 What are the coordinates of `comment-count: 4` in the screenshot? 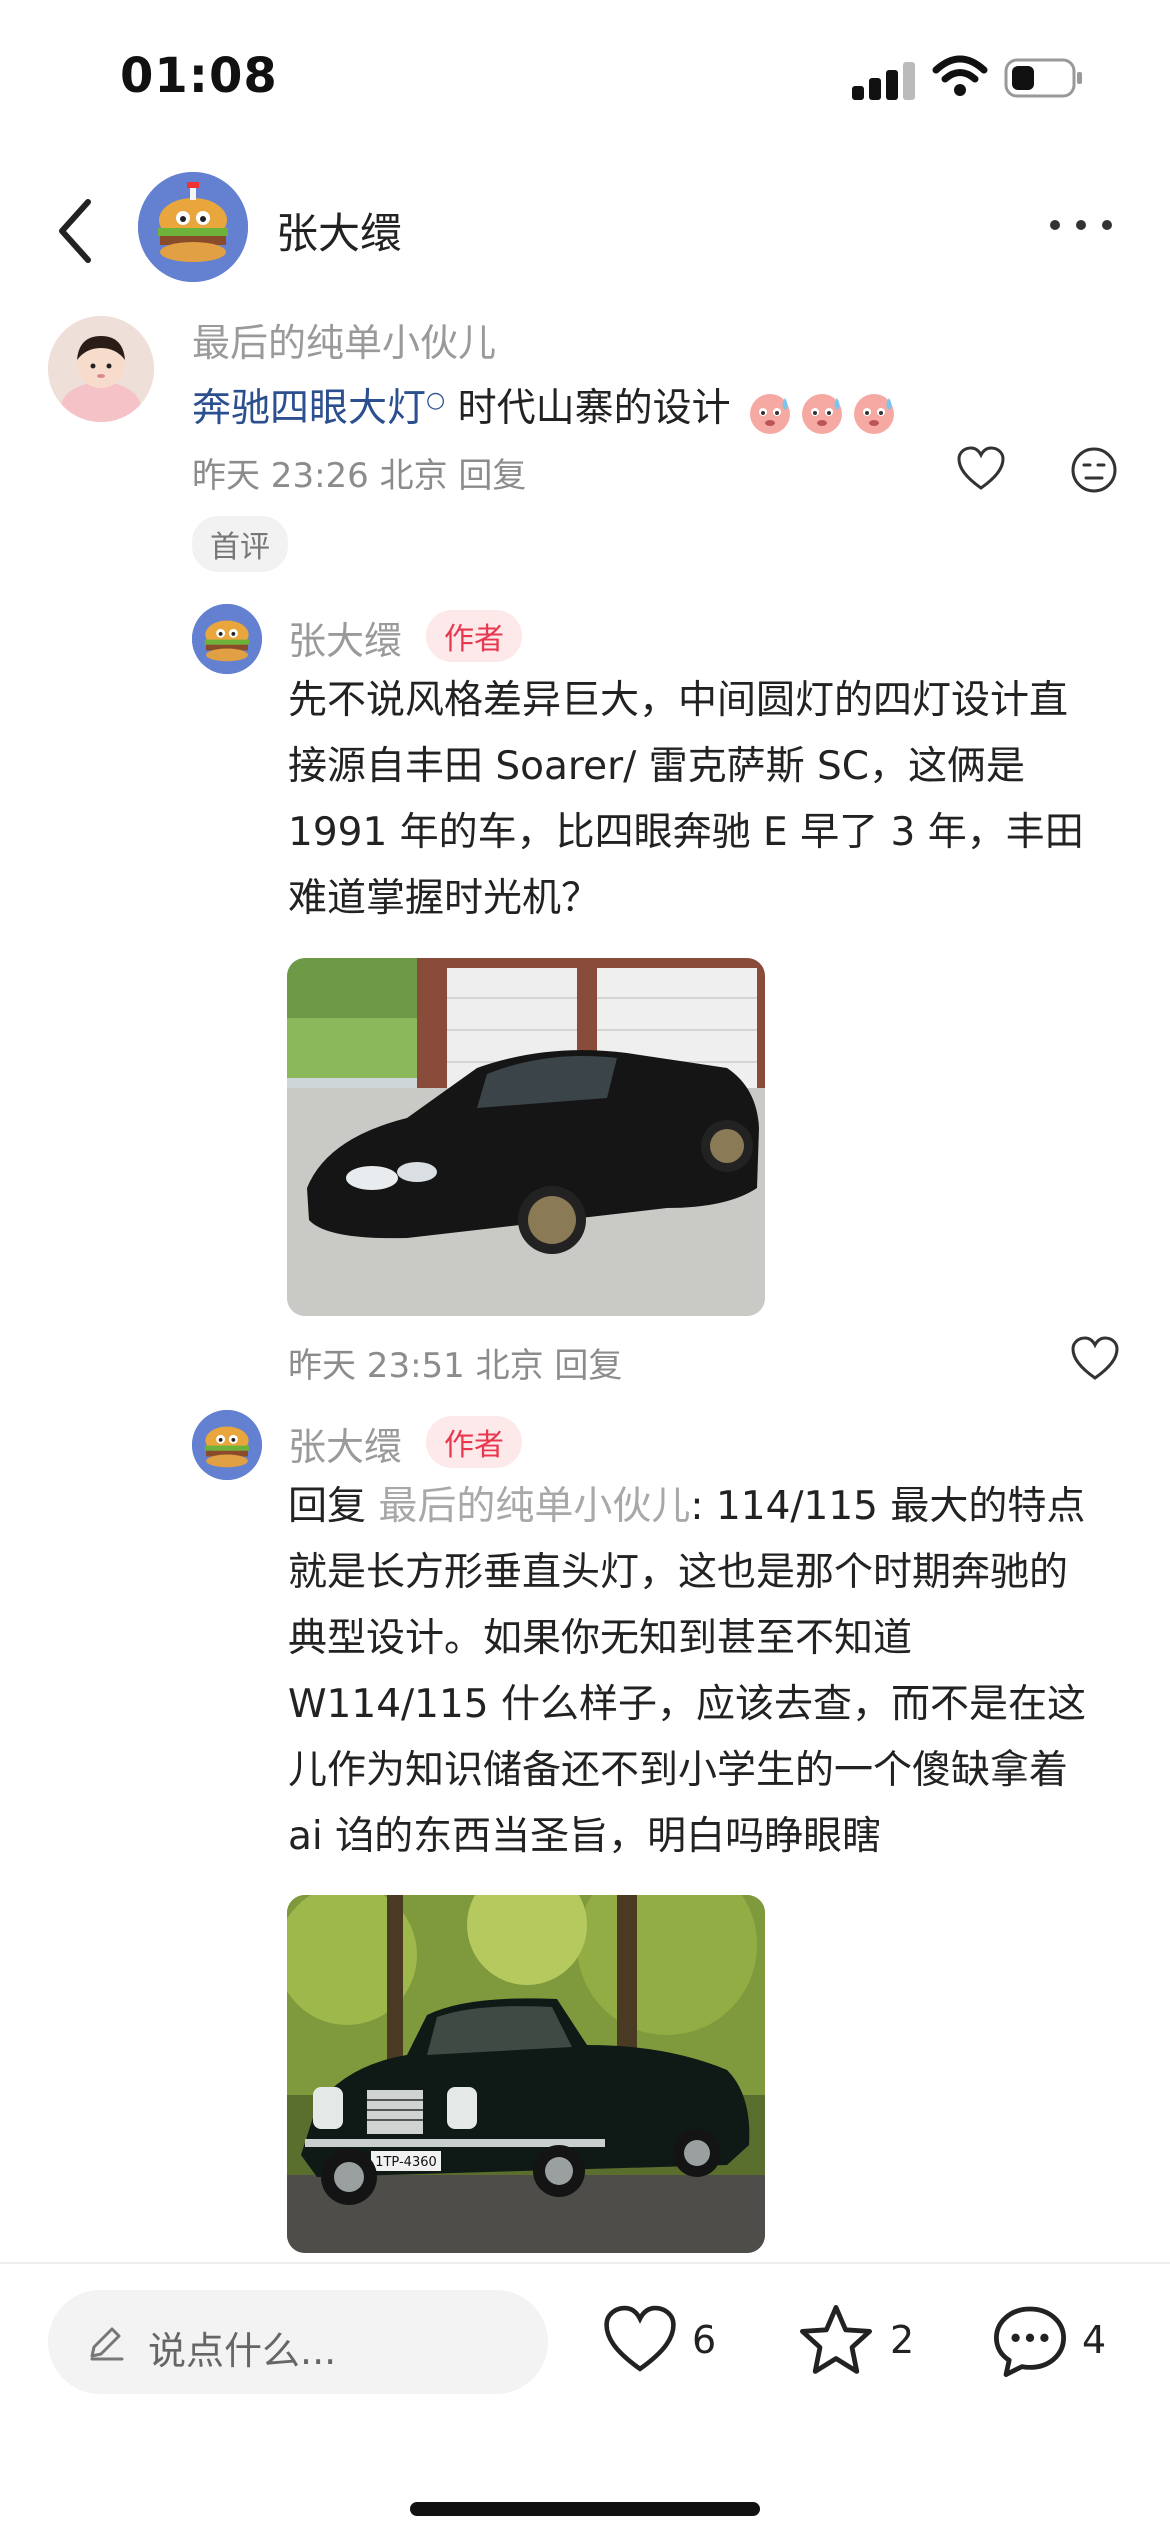 It's located at (1094, 2340).